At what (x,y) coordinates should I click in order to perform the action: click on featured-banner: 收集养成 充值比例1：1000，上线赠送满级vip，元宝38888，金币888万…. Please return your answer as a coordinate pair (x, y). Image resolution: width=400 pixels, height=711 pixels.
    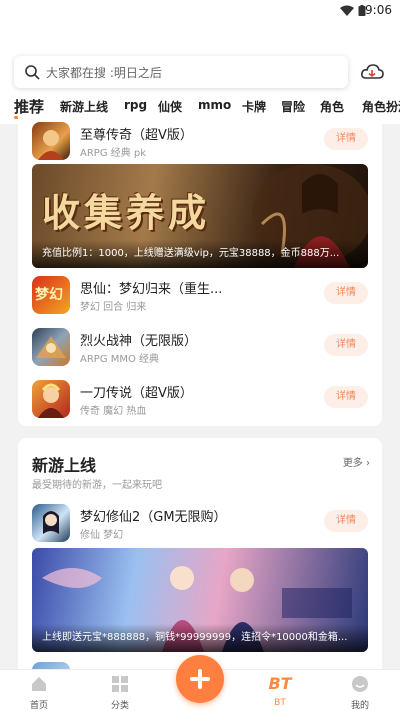
    Looking at the image, I should click on (200, 216).